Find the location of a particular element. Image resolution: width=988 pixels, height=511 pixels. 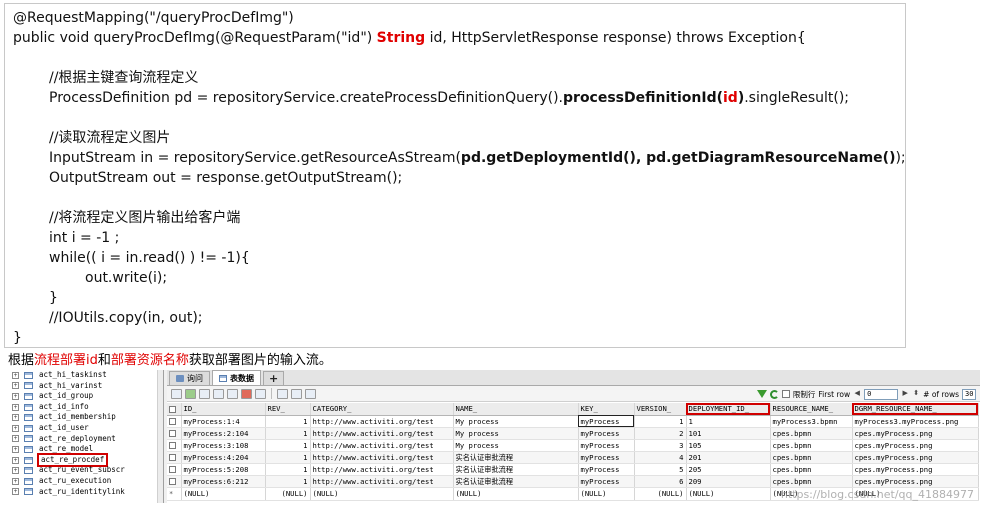

select-all-checkbox is located at coordinates (172, 409).